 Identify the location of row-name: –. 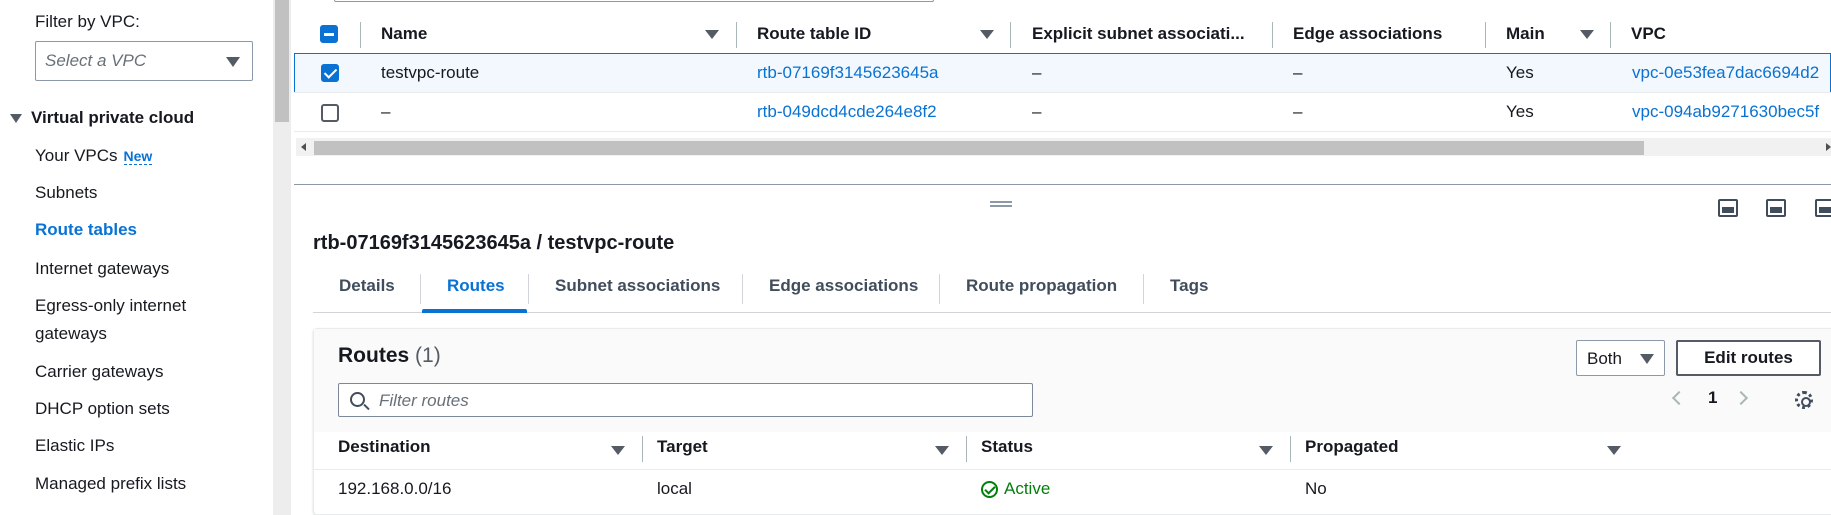
(386, 111).